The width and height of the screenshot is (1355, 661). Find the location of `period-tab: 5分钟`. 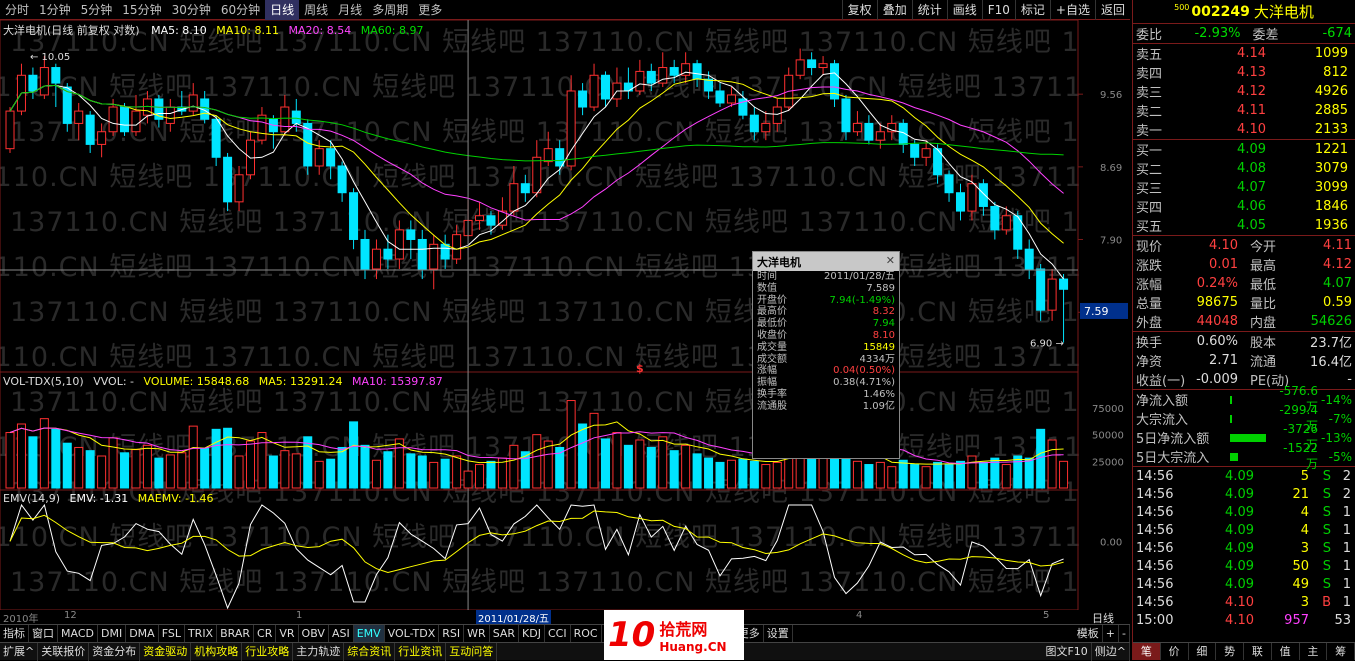

period-tab: 5分钟 is located at coordinates (97, 10).